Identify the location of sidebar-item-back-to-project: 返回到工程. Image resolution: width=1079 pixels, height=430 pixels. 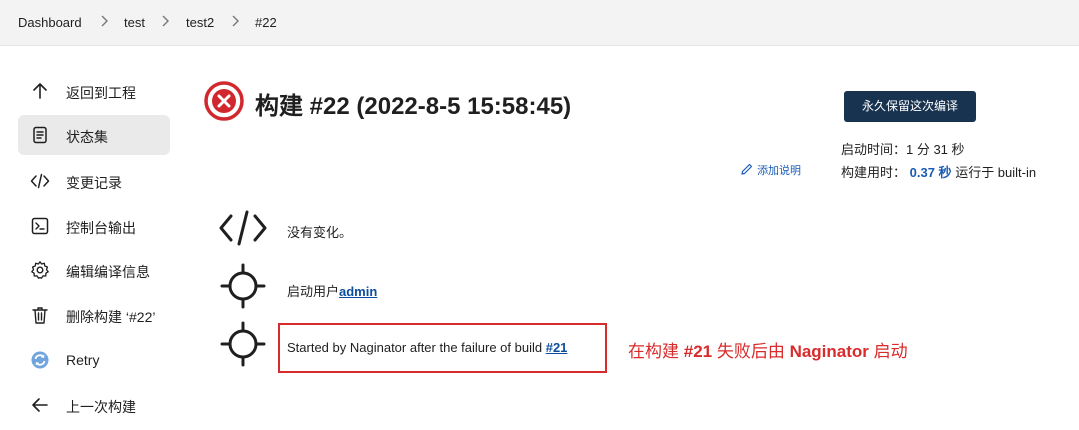
(94, 91).